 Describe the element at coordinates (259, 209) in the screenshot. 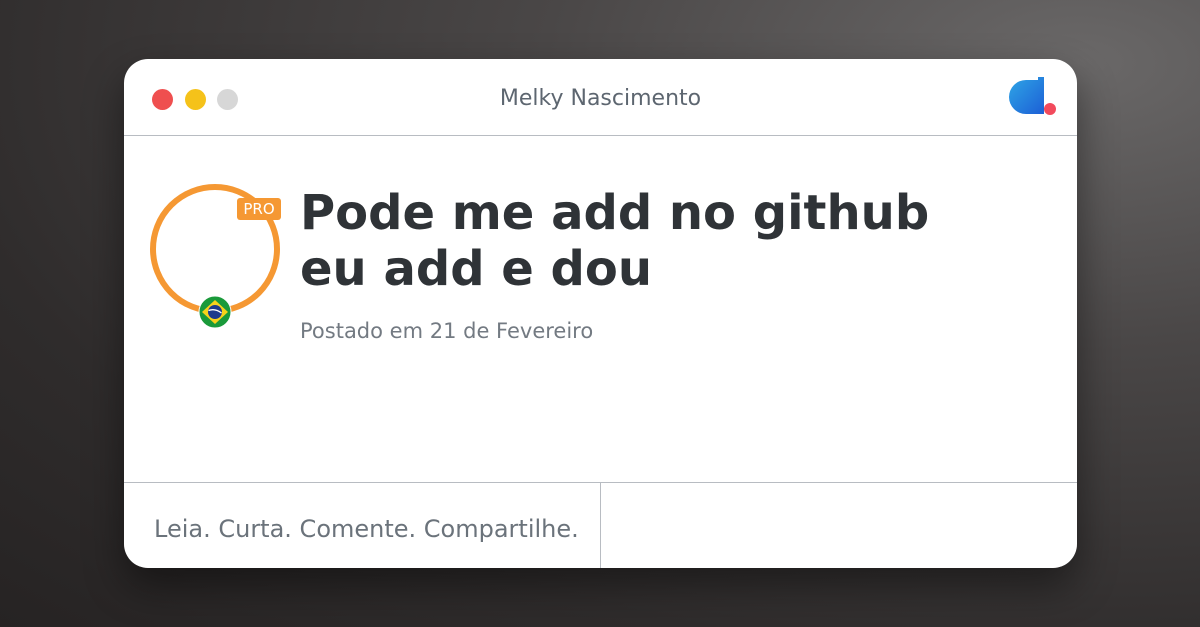

I see `pro-badge: PRO` at that location.